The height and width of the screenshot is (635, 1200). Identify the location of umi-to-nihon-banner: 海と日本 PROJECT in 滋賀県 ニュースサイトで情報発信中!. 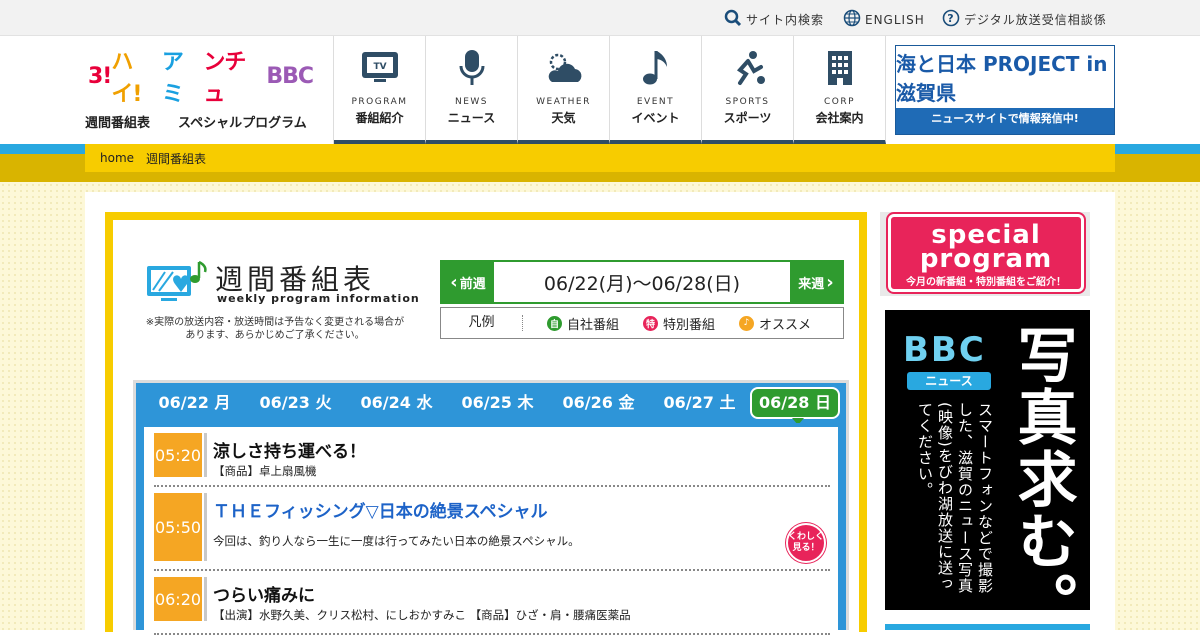
(1005, 90).